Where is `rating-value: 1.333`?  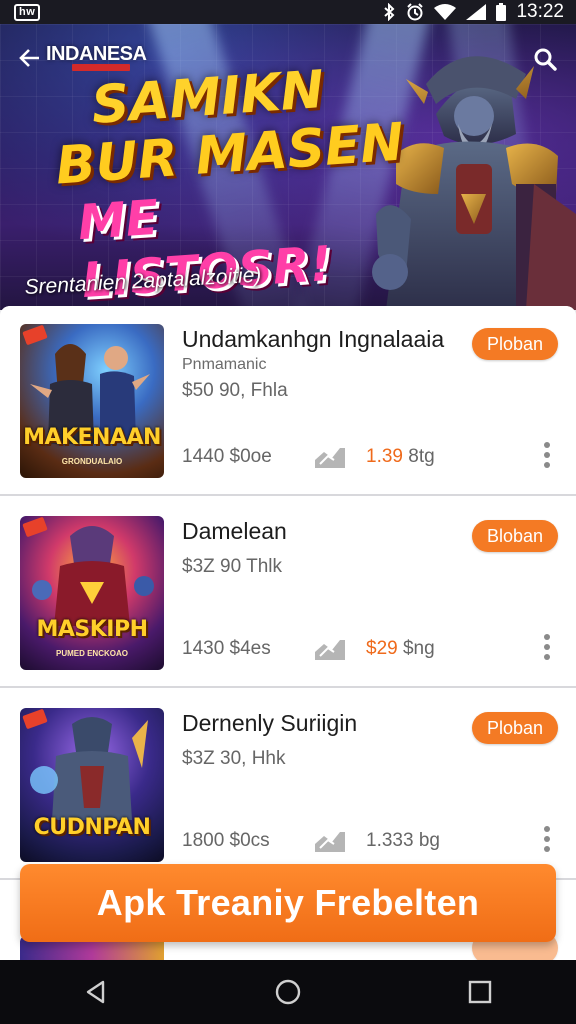
rating-value: 1.333 is located at coordinates (390, 840).